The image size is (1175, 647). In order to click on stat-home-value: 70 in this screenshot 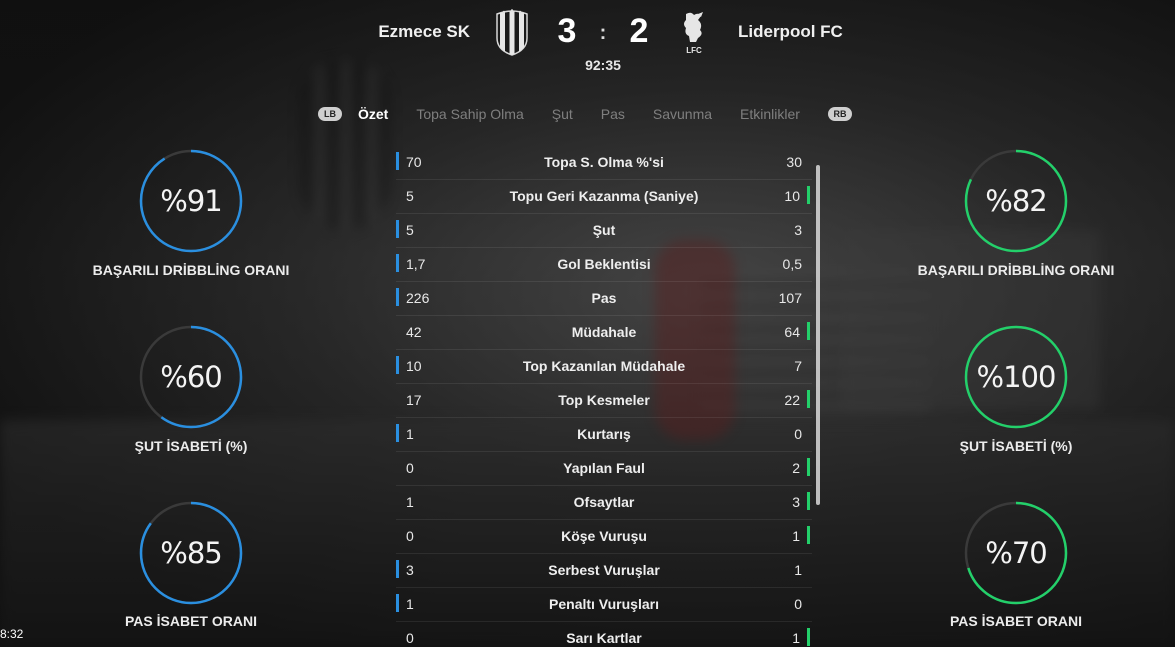, I will do `click(414, 162)`.